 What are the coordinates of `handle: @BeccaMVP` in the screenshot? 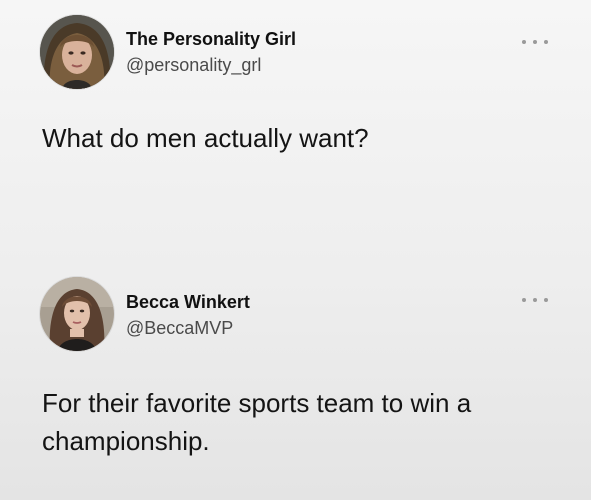 It's located at (179, 328).